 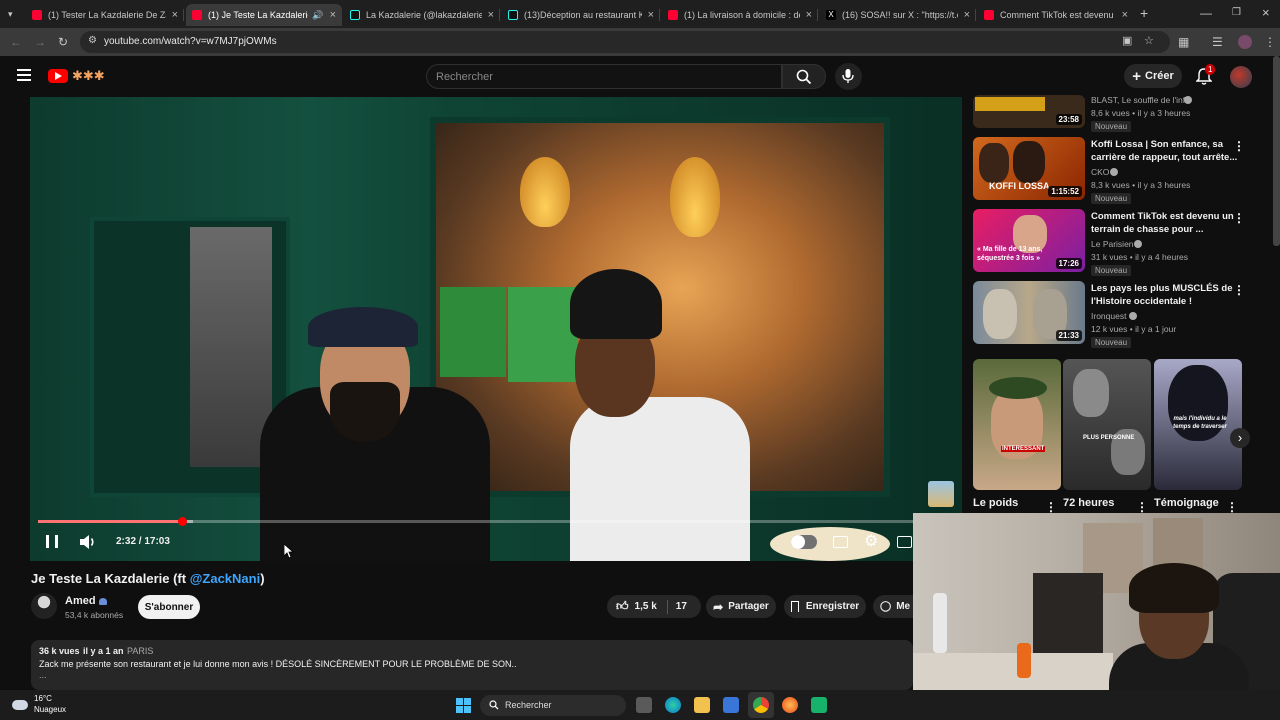 What do you see at coordinates (1186, 503) in the screenshot?
I see `short-title: Témoignage` at bounding box center [1186, 503].